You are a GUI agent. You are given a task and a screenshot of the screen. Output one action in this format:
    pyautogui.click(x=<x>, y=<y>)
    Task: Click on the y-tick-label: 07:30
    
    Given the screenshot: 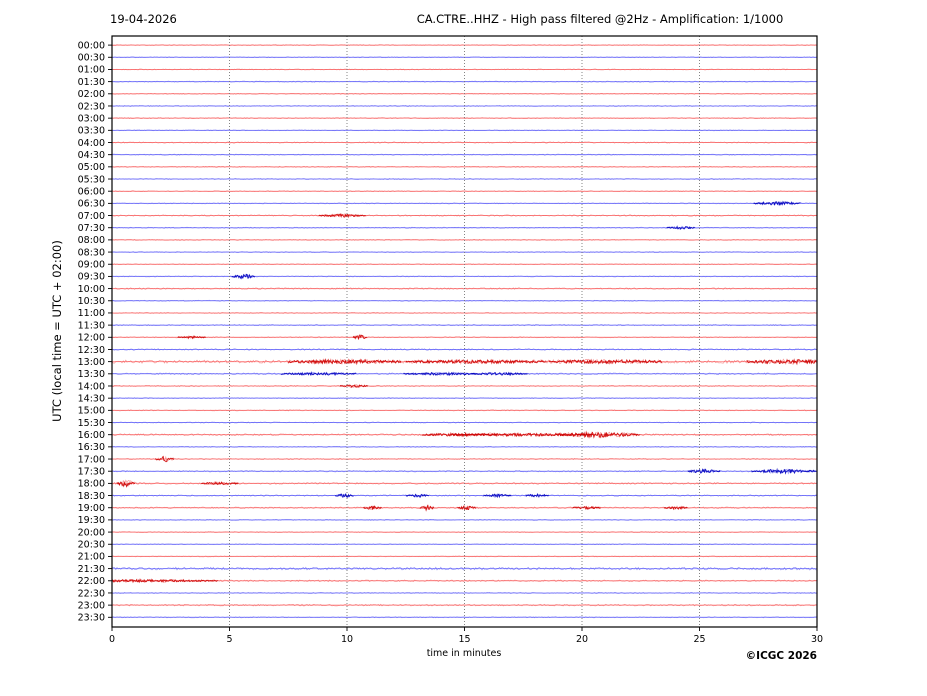 What is the action you would take?
    pyautogui.click(x=91, y=228)
    